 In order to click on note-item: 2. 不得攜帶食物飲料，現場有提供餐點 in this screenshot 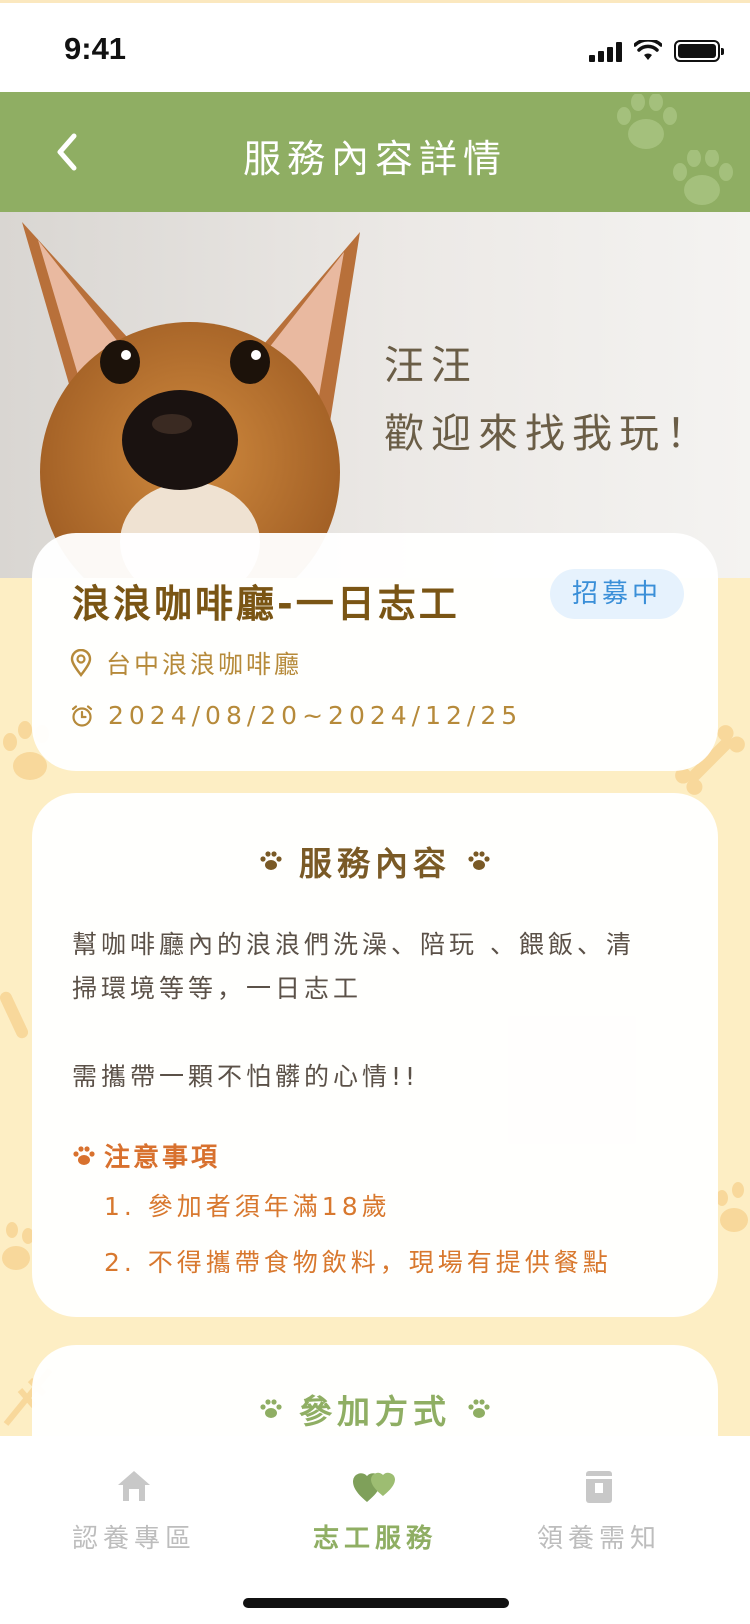, I will do `click(358, 1262)`.